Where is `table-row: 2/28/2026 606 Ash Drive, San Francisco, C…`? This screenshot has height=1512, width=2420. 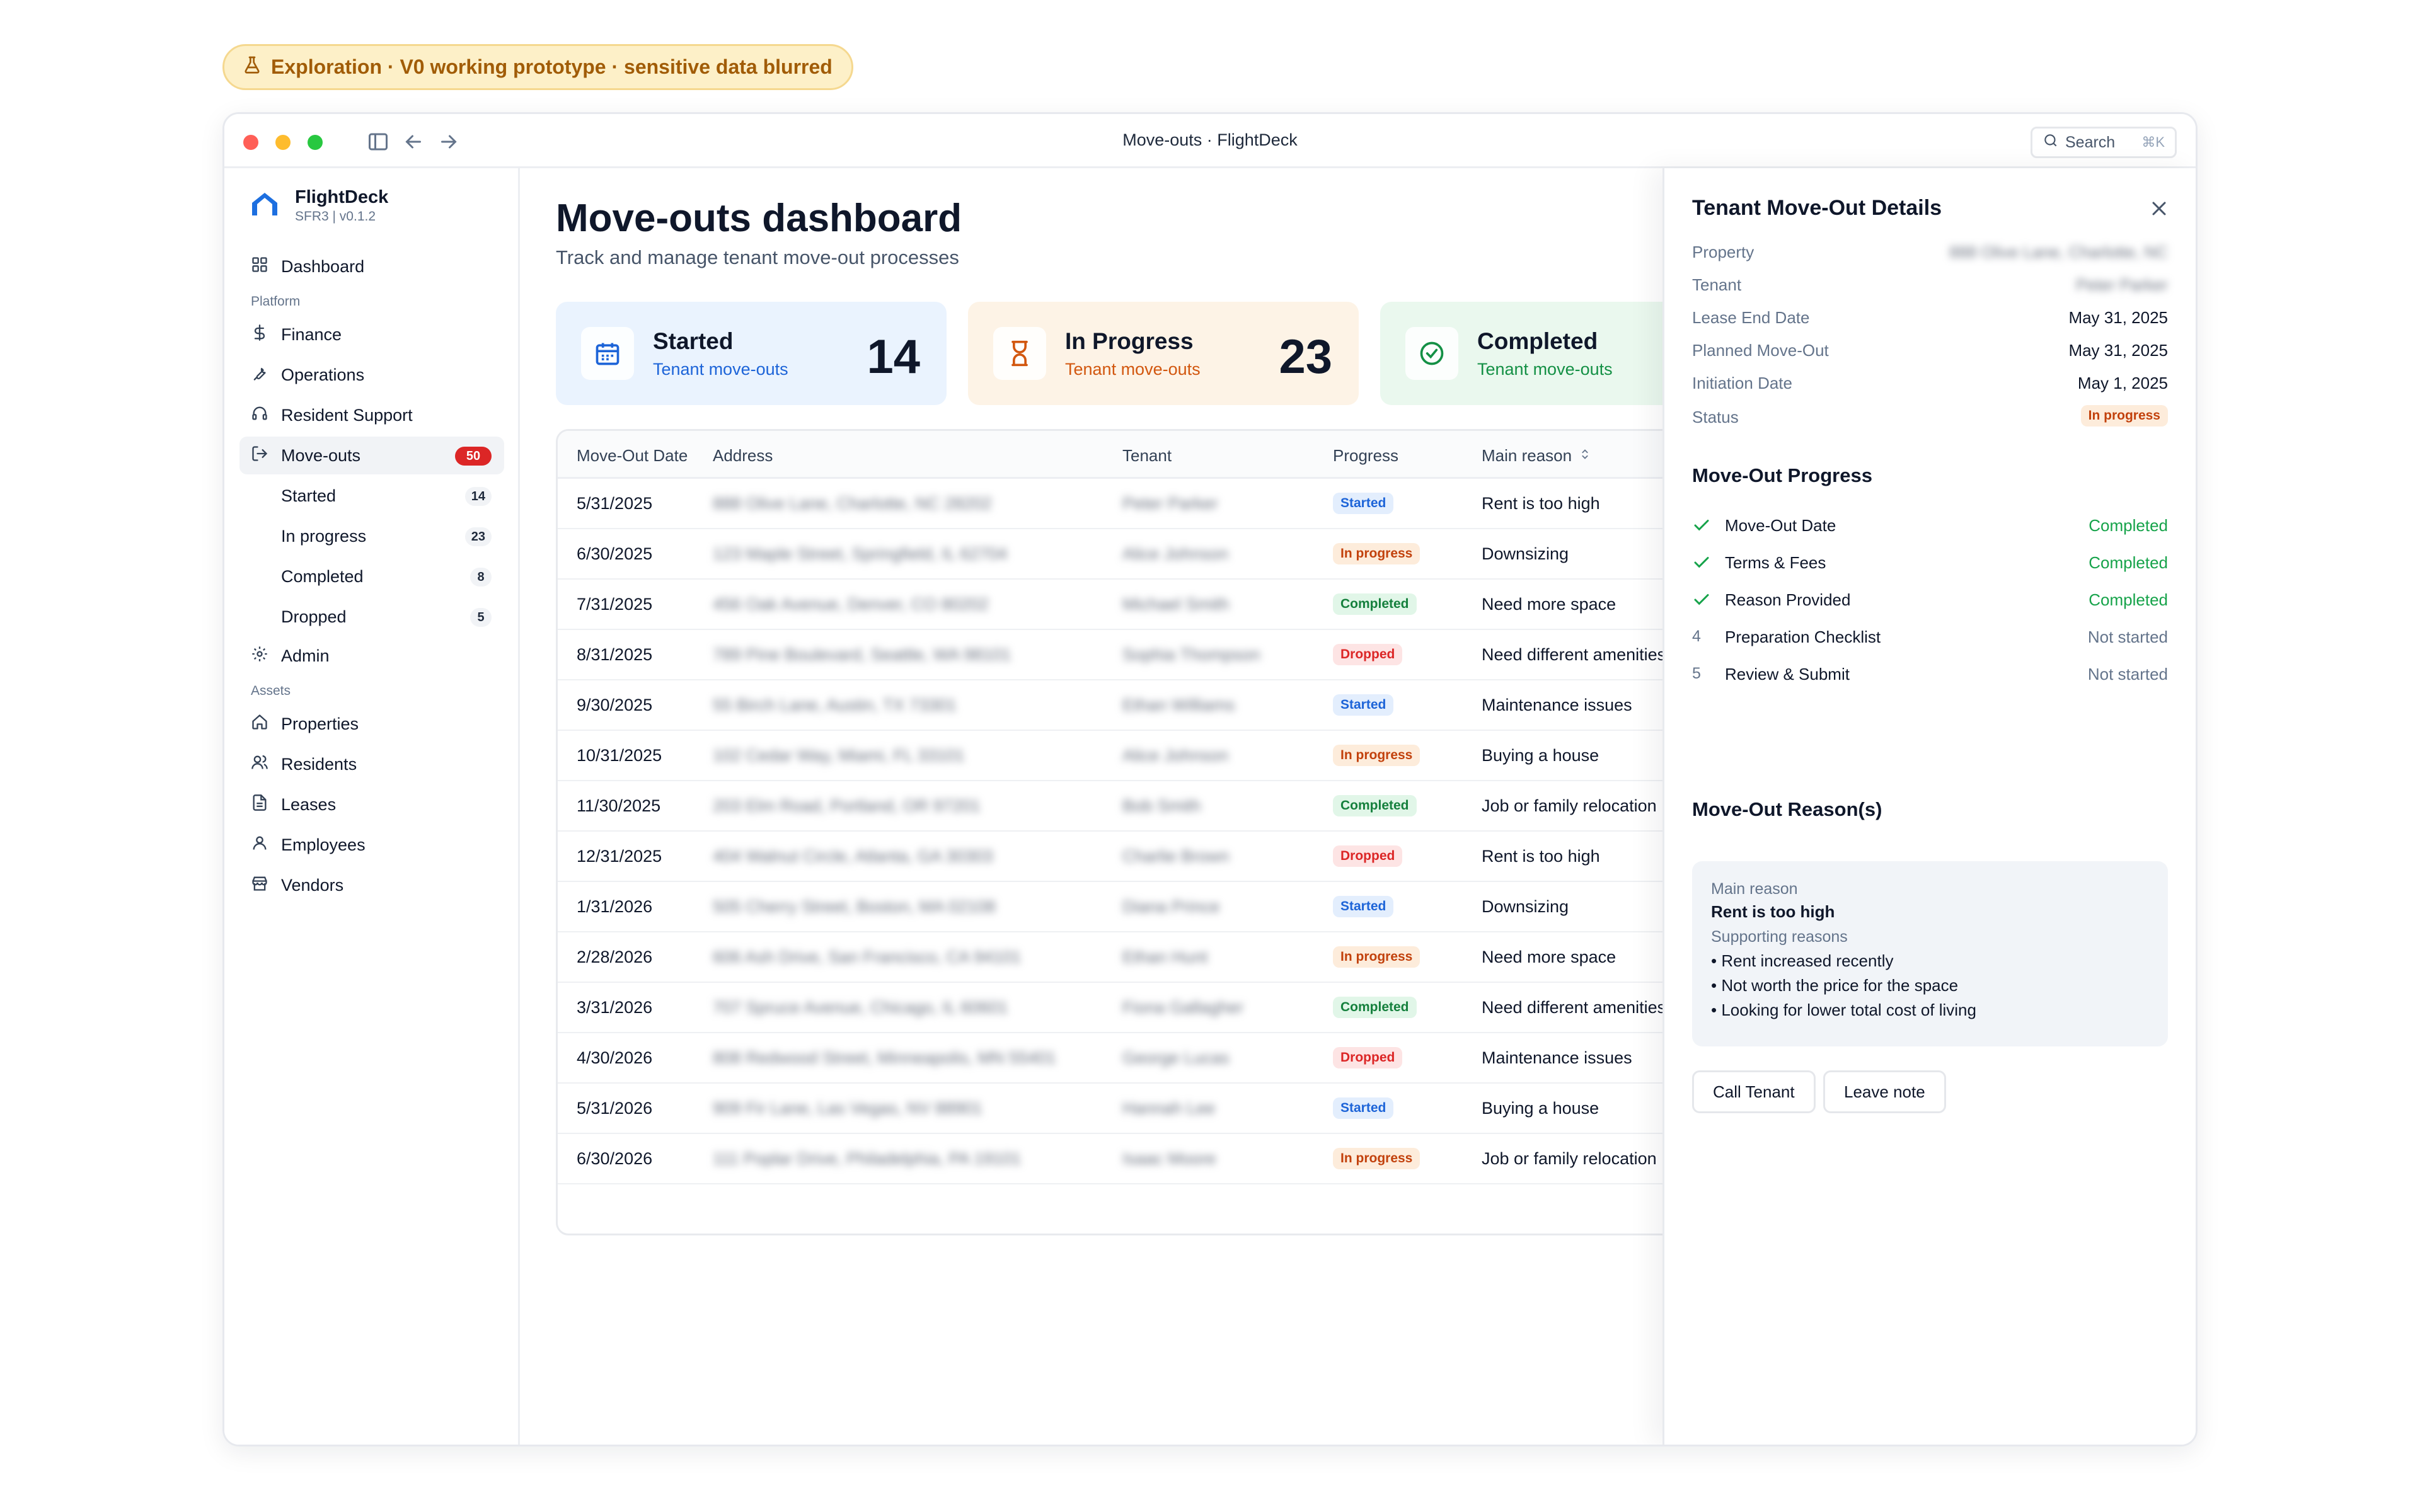
table-row: 2/28/2026 606 Ash Drive, San Francisco, C… is located at coordinates (1155, 957).